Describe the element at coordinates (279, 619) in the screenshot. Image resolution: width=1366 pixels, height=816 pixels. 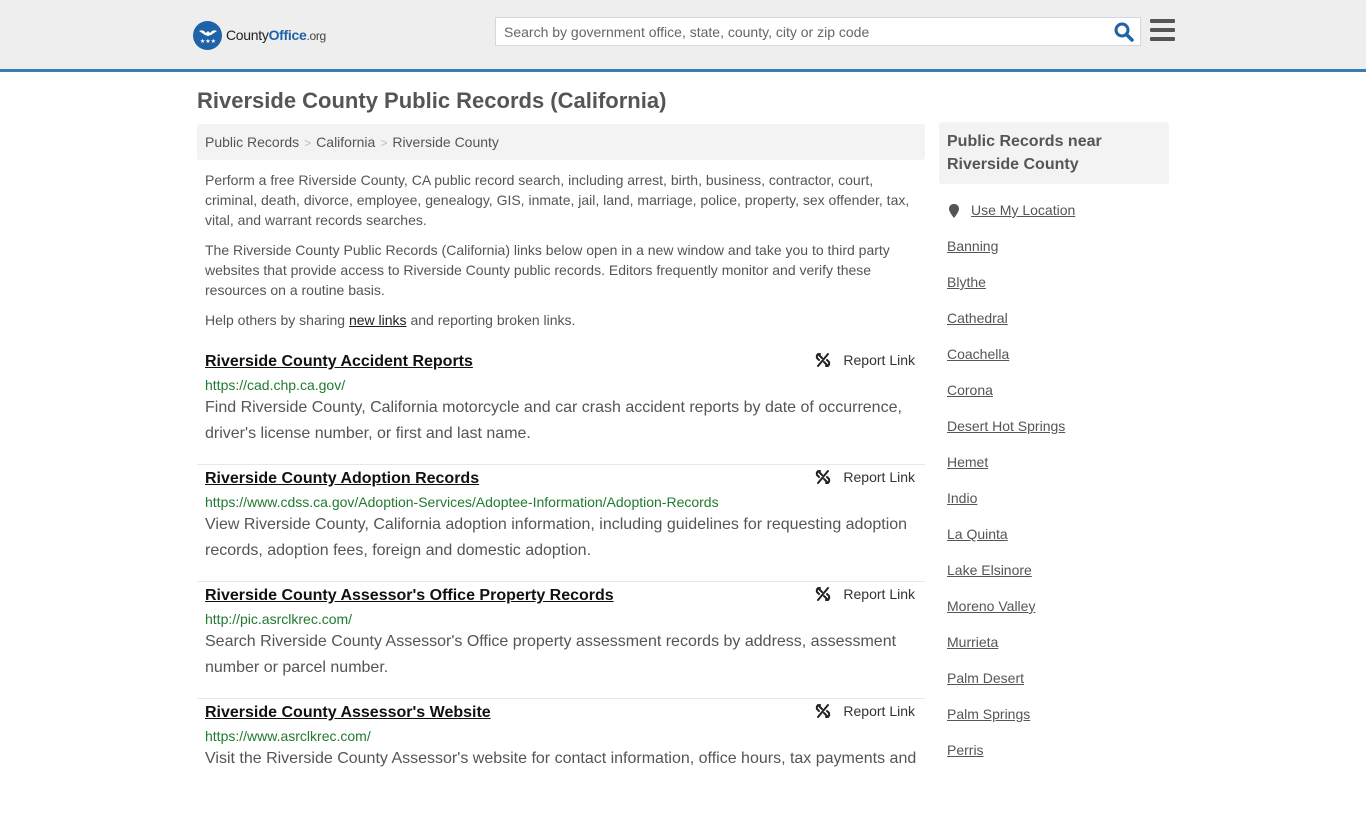
I see `record-url: http://pic.asrclkrec.com/` at that location.